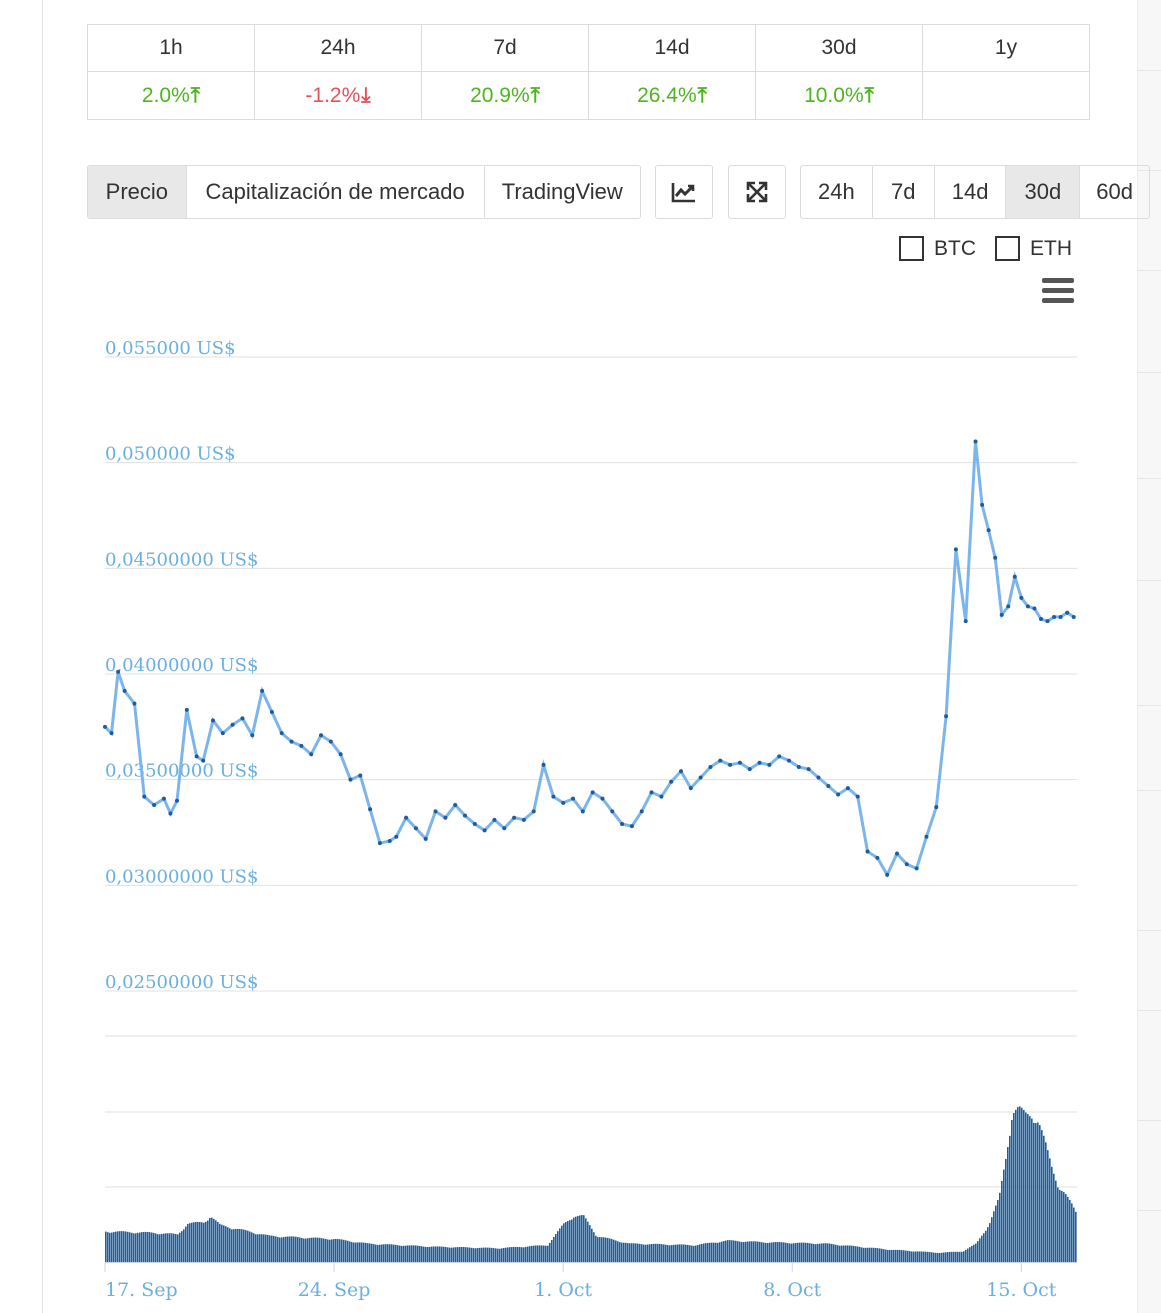 The height and width of the screenshot is (1313, 1161). I want to click on y-tick-label: 0,04000000 US$, so click(181, 665).